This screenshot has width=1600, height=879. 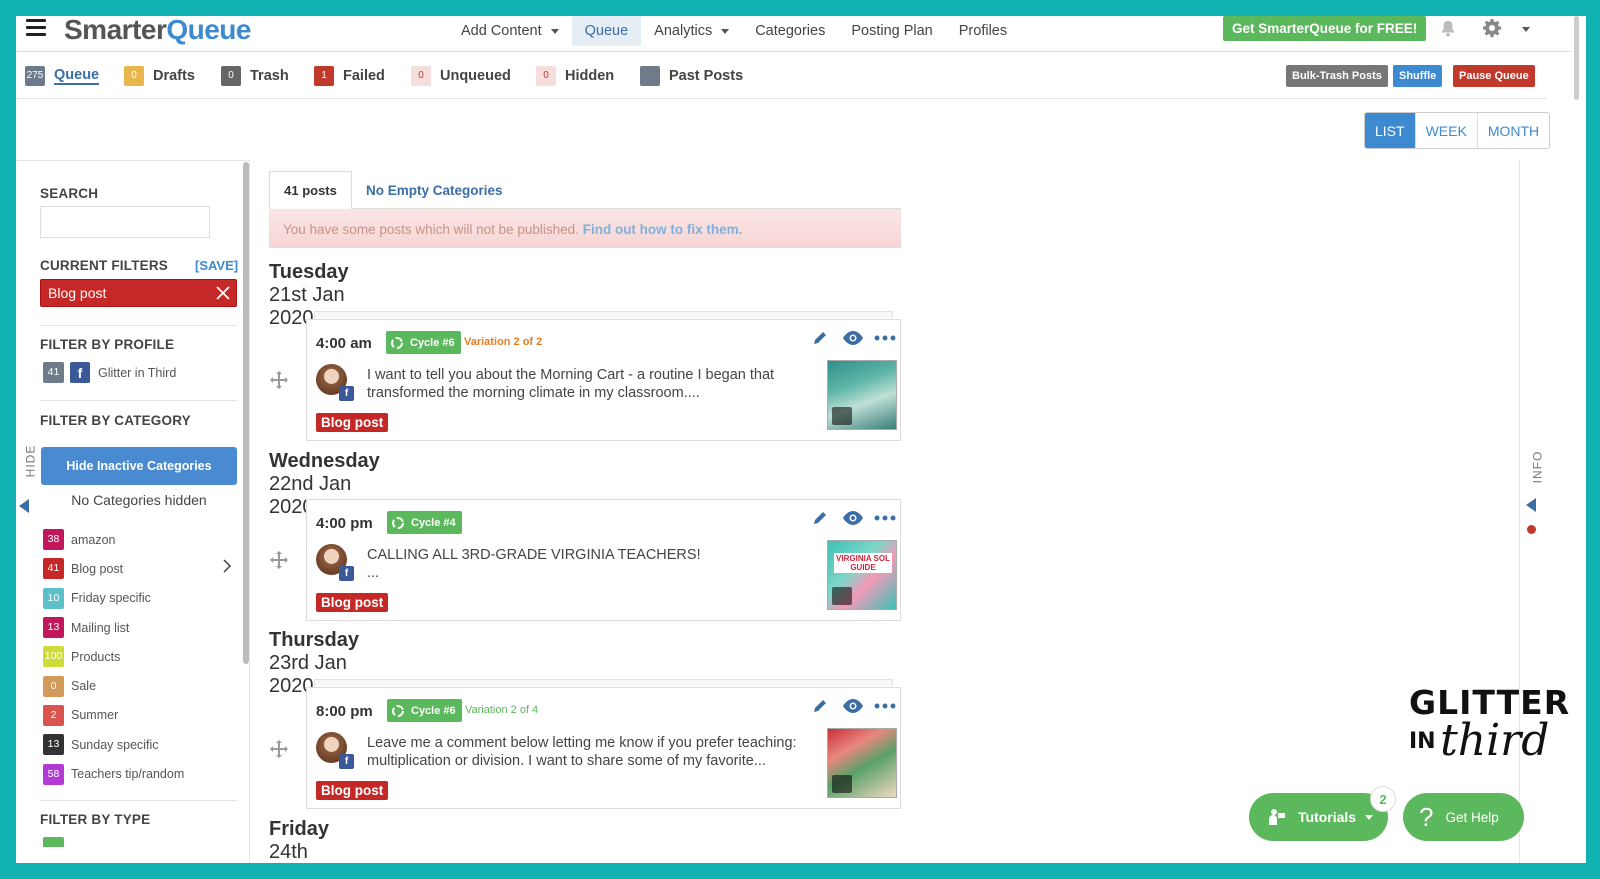 What do you see at coordinates (461, 76) in the screenshot?
I see `tab-unqueued: 0 Unqueued` at bounding box center [461, 76].